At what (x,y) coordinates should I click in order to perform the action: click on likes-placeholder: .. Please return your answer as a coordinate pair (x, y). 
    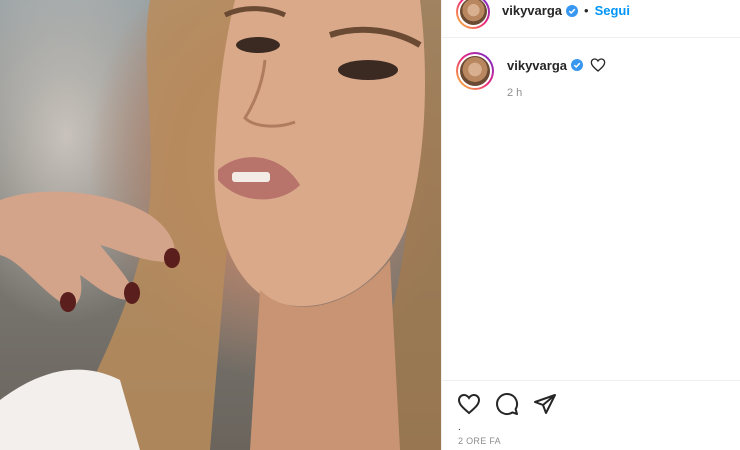
    Looking at the image, I should click on (459, 427).